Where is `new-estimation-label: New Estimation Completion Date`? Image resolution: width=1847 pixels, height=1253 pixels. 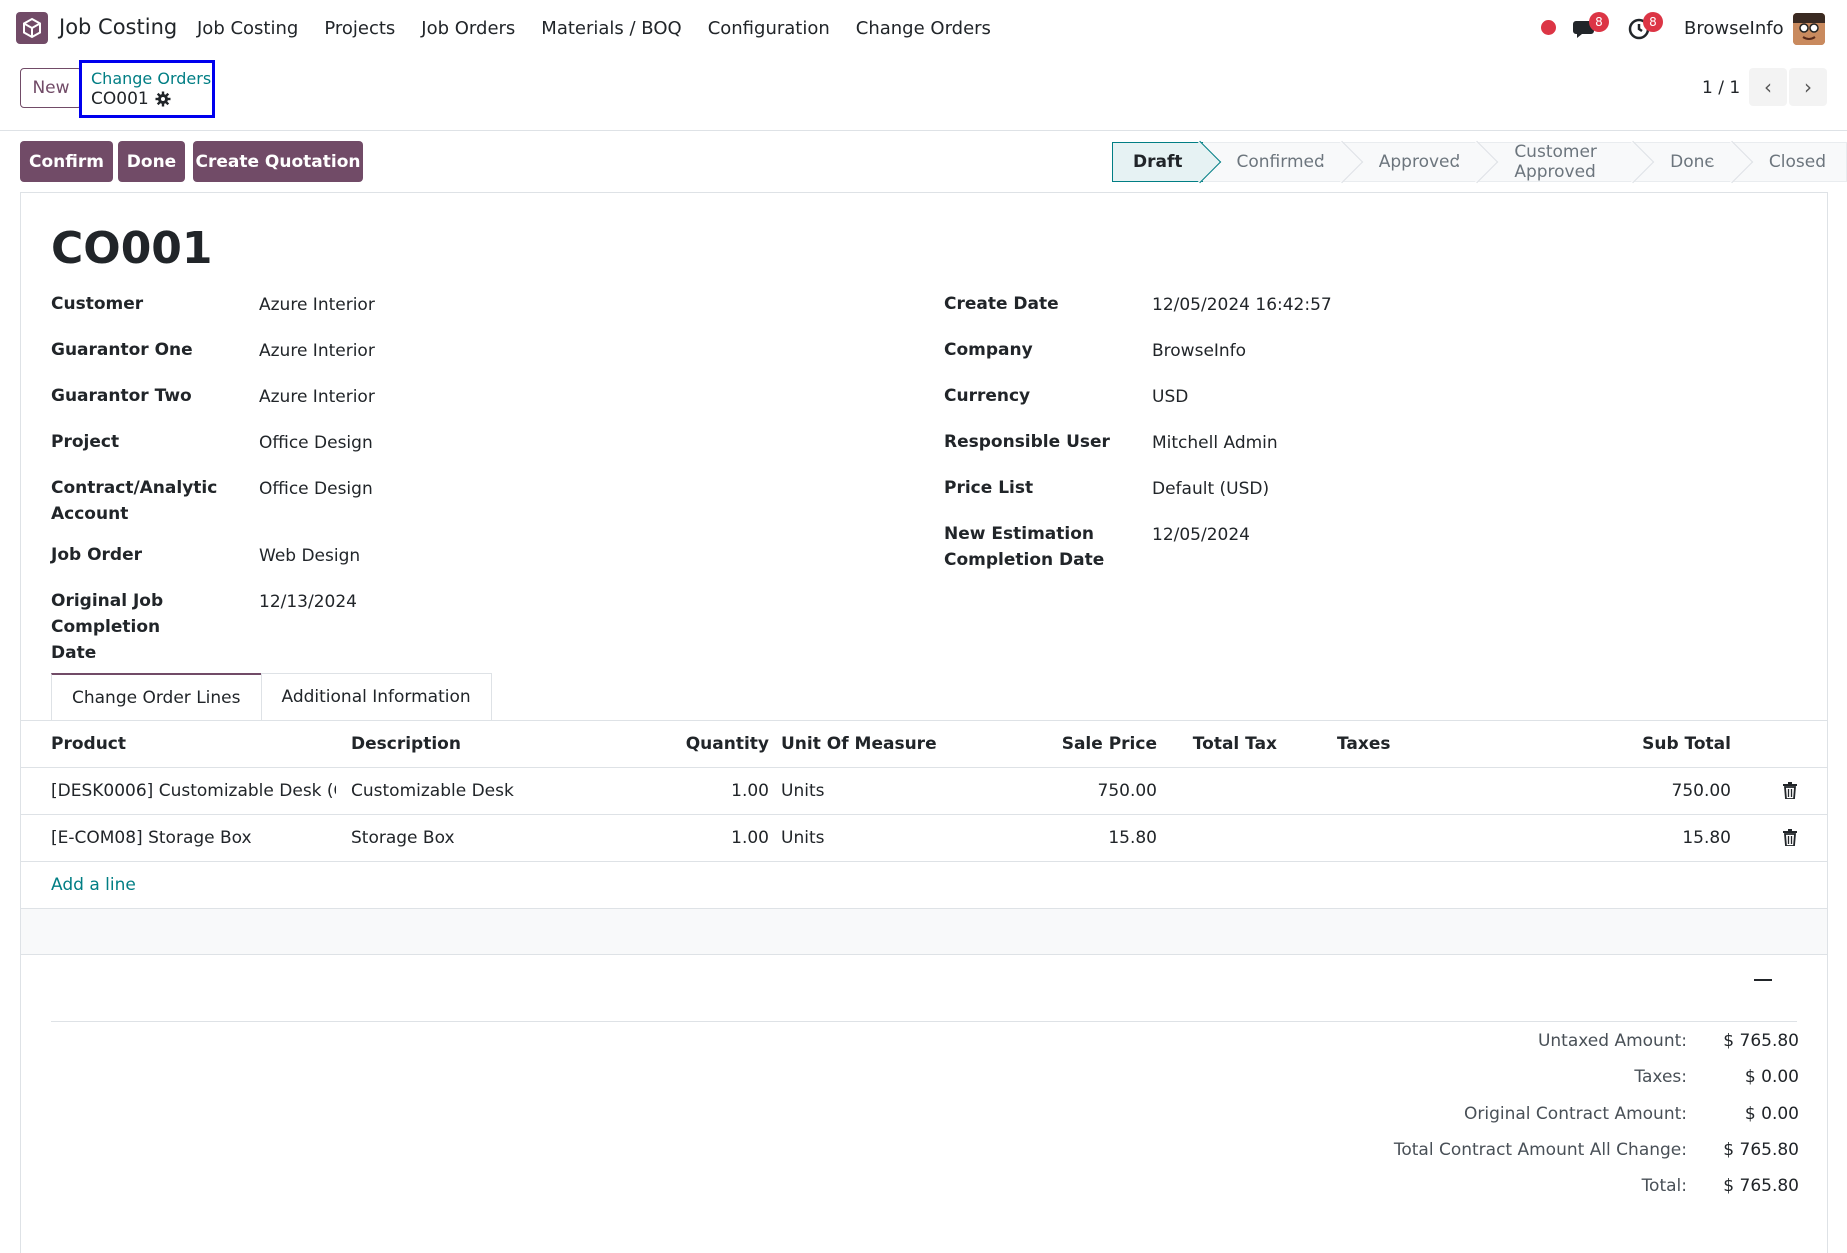
new-estimation-label: New Estimation Completion Date is located at coordinates (1024, 547).